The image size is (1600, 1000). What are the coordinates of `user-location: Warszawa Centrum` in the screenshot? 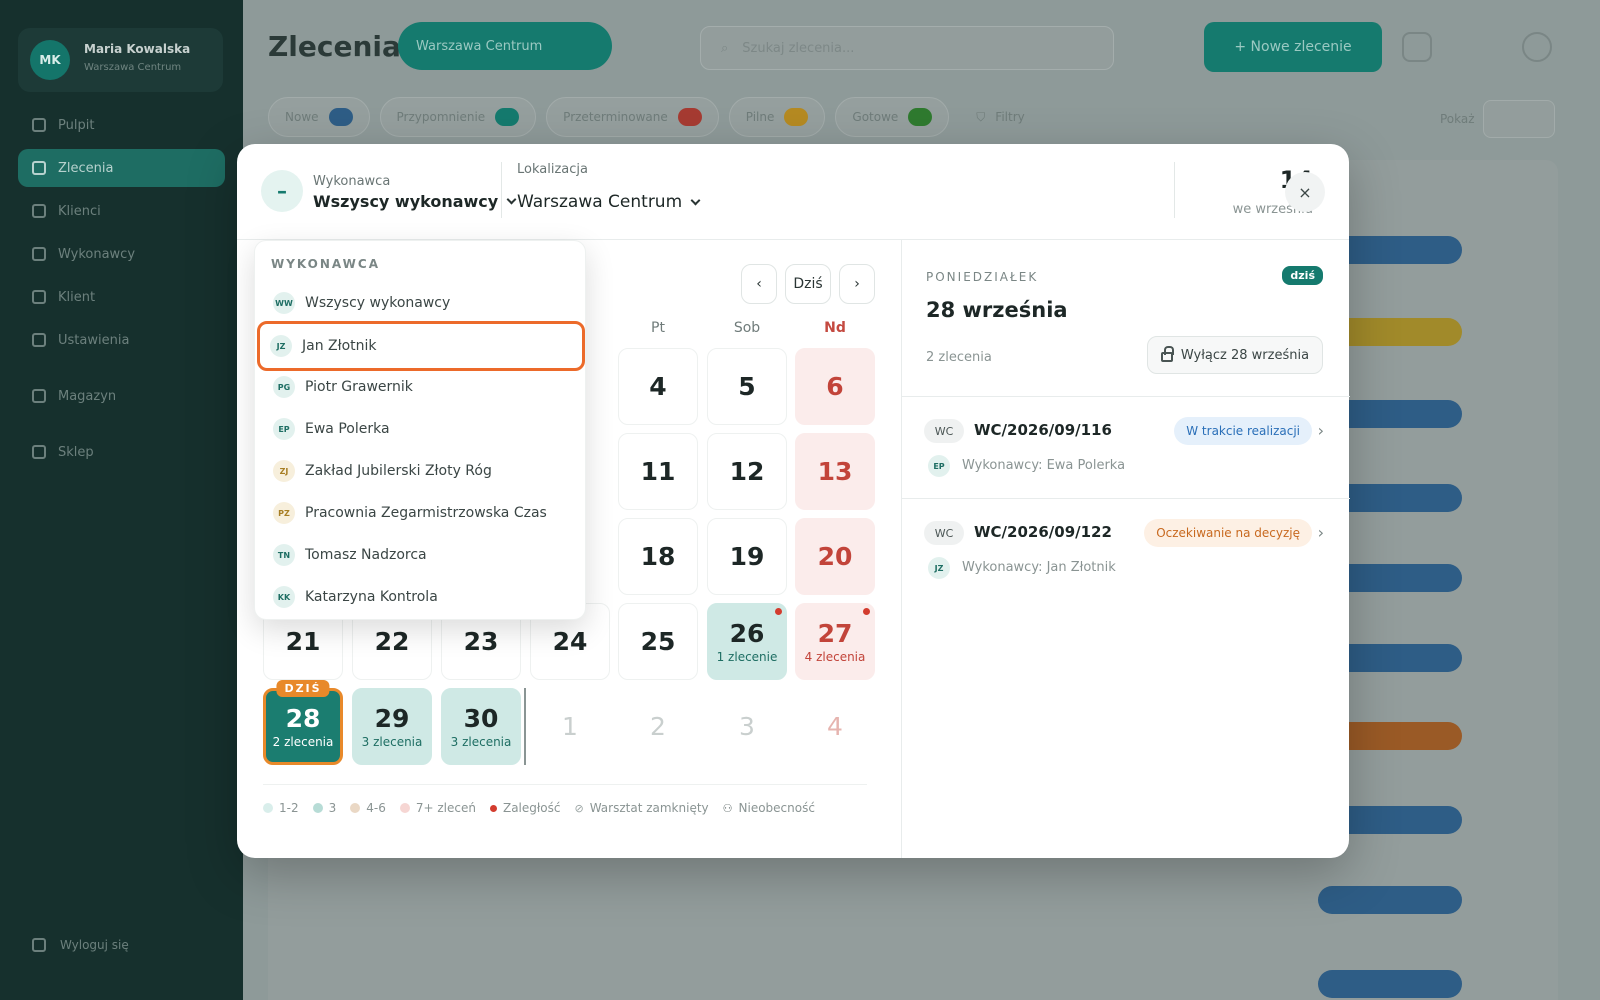 It's located at (133, 67).